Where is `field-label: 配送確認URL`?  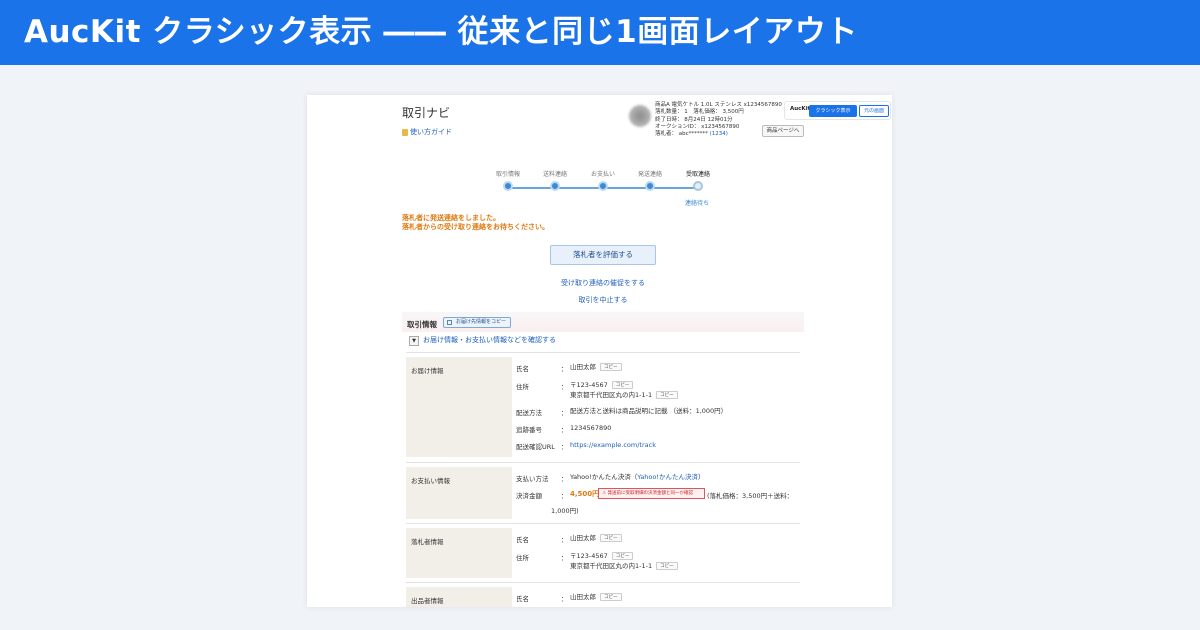
field-label: 配送確認URL is located at coordinates (535, 447).